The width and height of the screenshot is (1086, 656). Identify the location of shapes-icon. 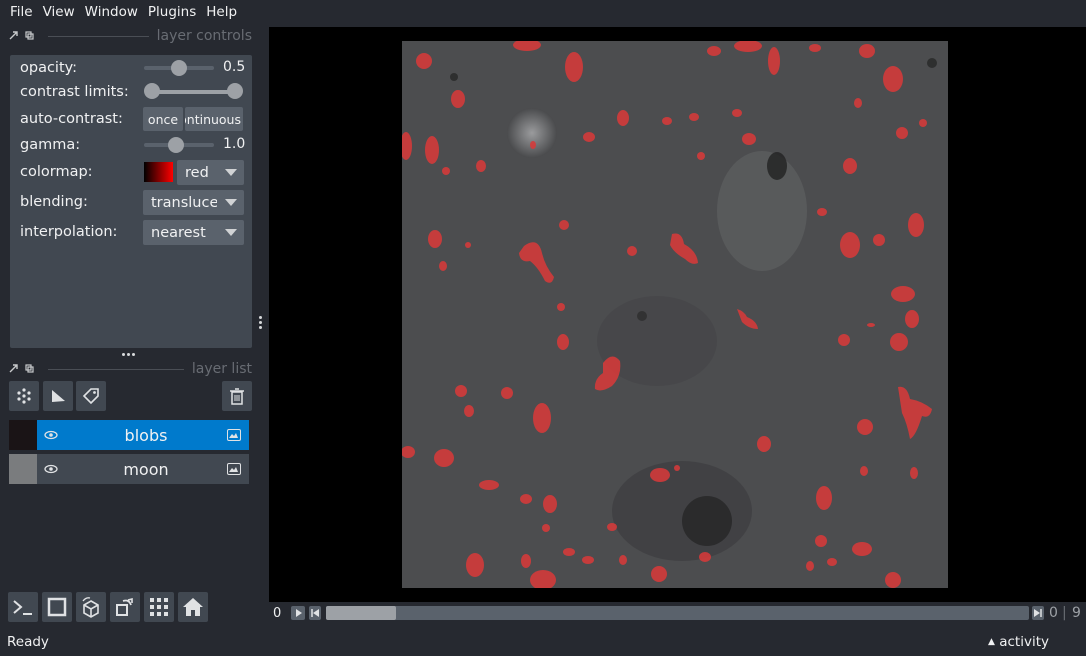
(58, 396).